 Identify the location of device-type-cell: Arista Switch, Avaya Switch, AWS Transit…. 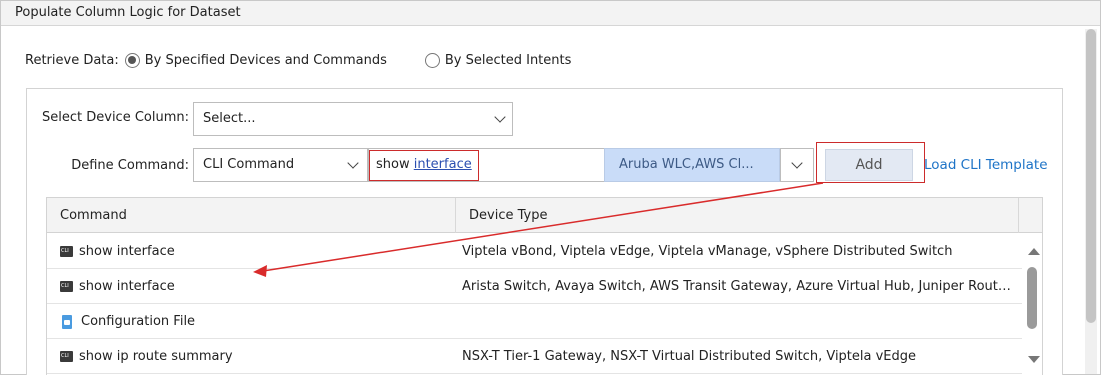
(739, 286).